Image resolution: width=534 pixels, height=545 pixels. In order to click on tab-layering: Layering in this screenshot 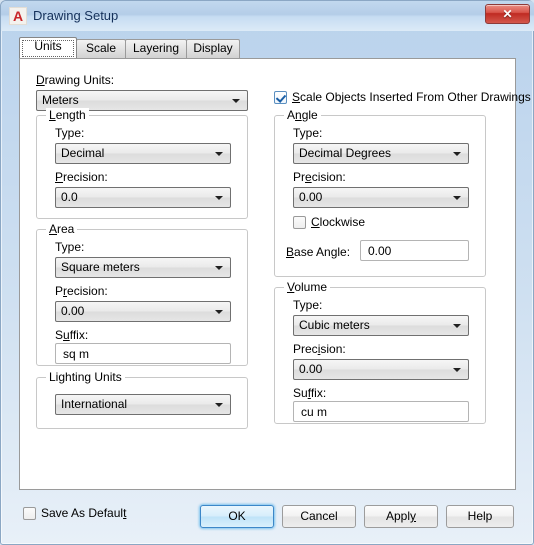, I will do `click(156, 48)`.